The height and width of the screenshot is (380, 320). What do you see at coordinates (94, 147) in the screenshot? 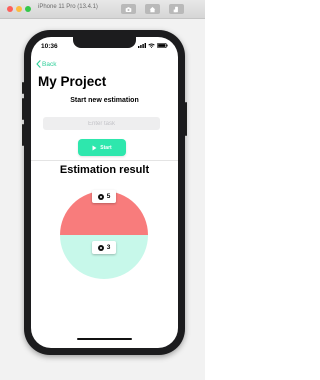
I see `play-icon` at bounding box center [94, 147].